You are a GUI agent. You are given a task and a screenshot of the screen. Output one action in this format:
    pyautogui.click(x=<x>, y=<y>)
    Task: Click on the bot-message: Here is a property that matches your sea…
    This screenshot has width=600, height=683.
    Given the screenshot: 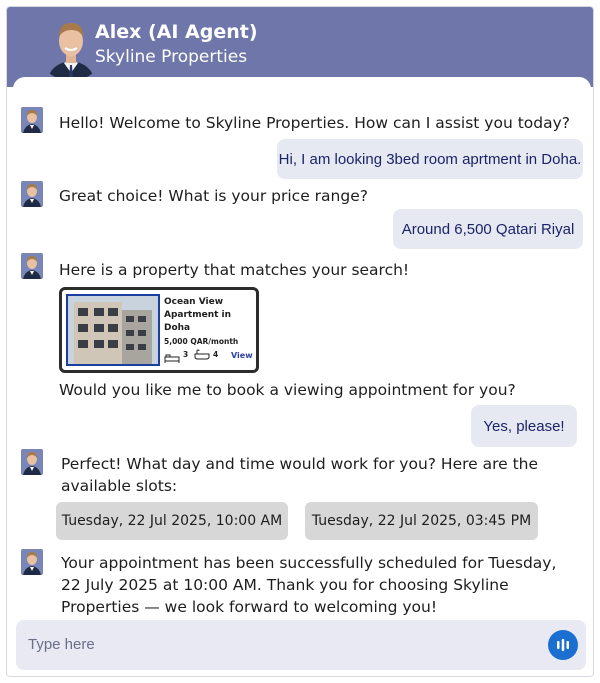 What is the action you would take?
    pyautogui.click(x=234, y=270)
    